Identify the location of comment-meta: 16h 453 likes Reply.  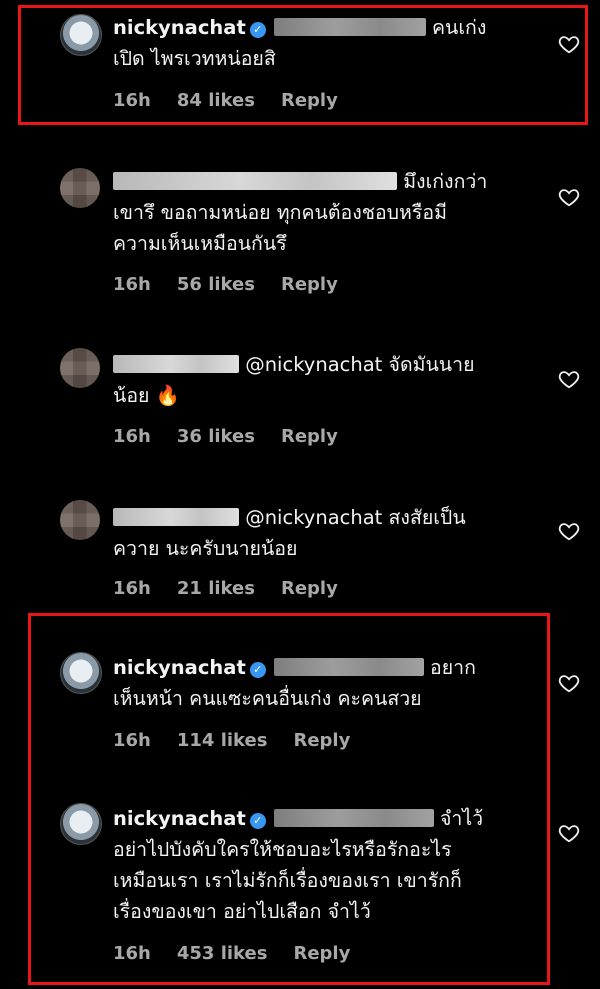
(244, 953).